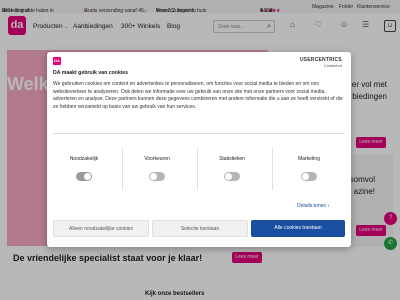 The width and height of the screenshot is (400, 300). What do you see at coordinates (232, 171) in the screenshot?
I see `category-statistics: Statistieken` at bounding box center [232, 171].